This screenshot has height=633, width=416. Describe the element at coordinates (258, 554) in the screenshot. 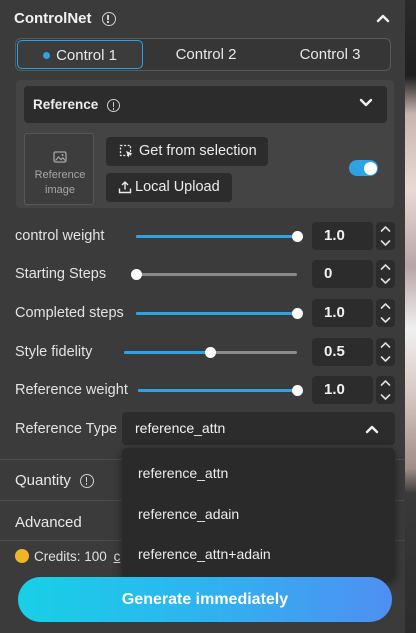

I see `dropdown-option-reference-attn-adain: reference_attn+adain` at that location.